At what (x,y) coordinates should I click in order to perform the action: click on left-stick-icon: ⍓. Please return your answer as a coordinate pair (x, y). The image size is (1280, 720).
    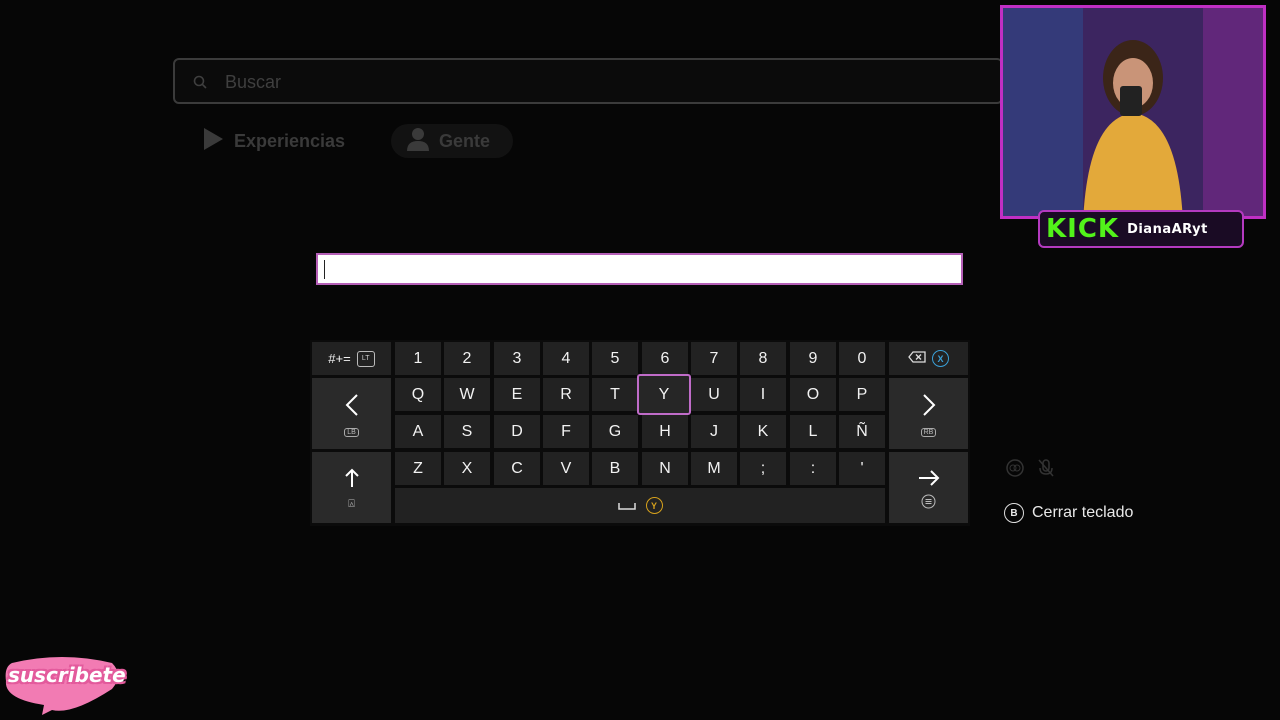
    Looking at the image, I should click on (351, 504).